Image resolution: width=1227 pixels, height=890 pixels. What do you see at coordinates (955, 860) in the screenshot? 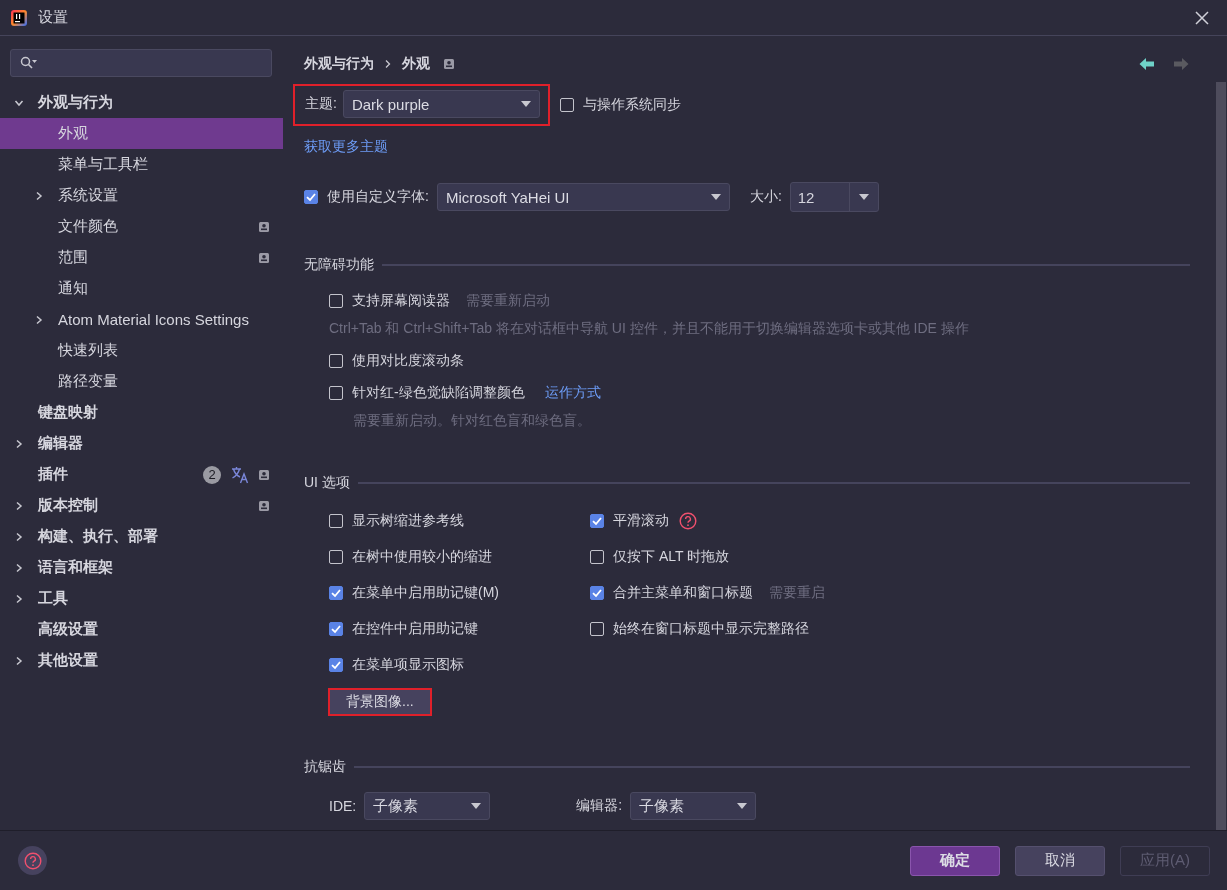
I see `dialog-button: 确定` at bounding box center [955, 860].